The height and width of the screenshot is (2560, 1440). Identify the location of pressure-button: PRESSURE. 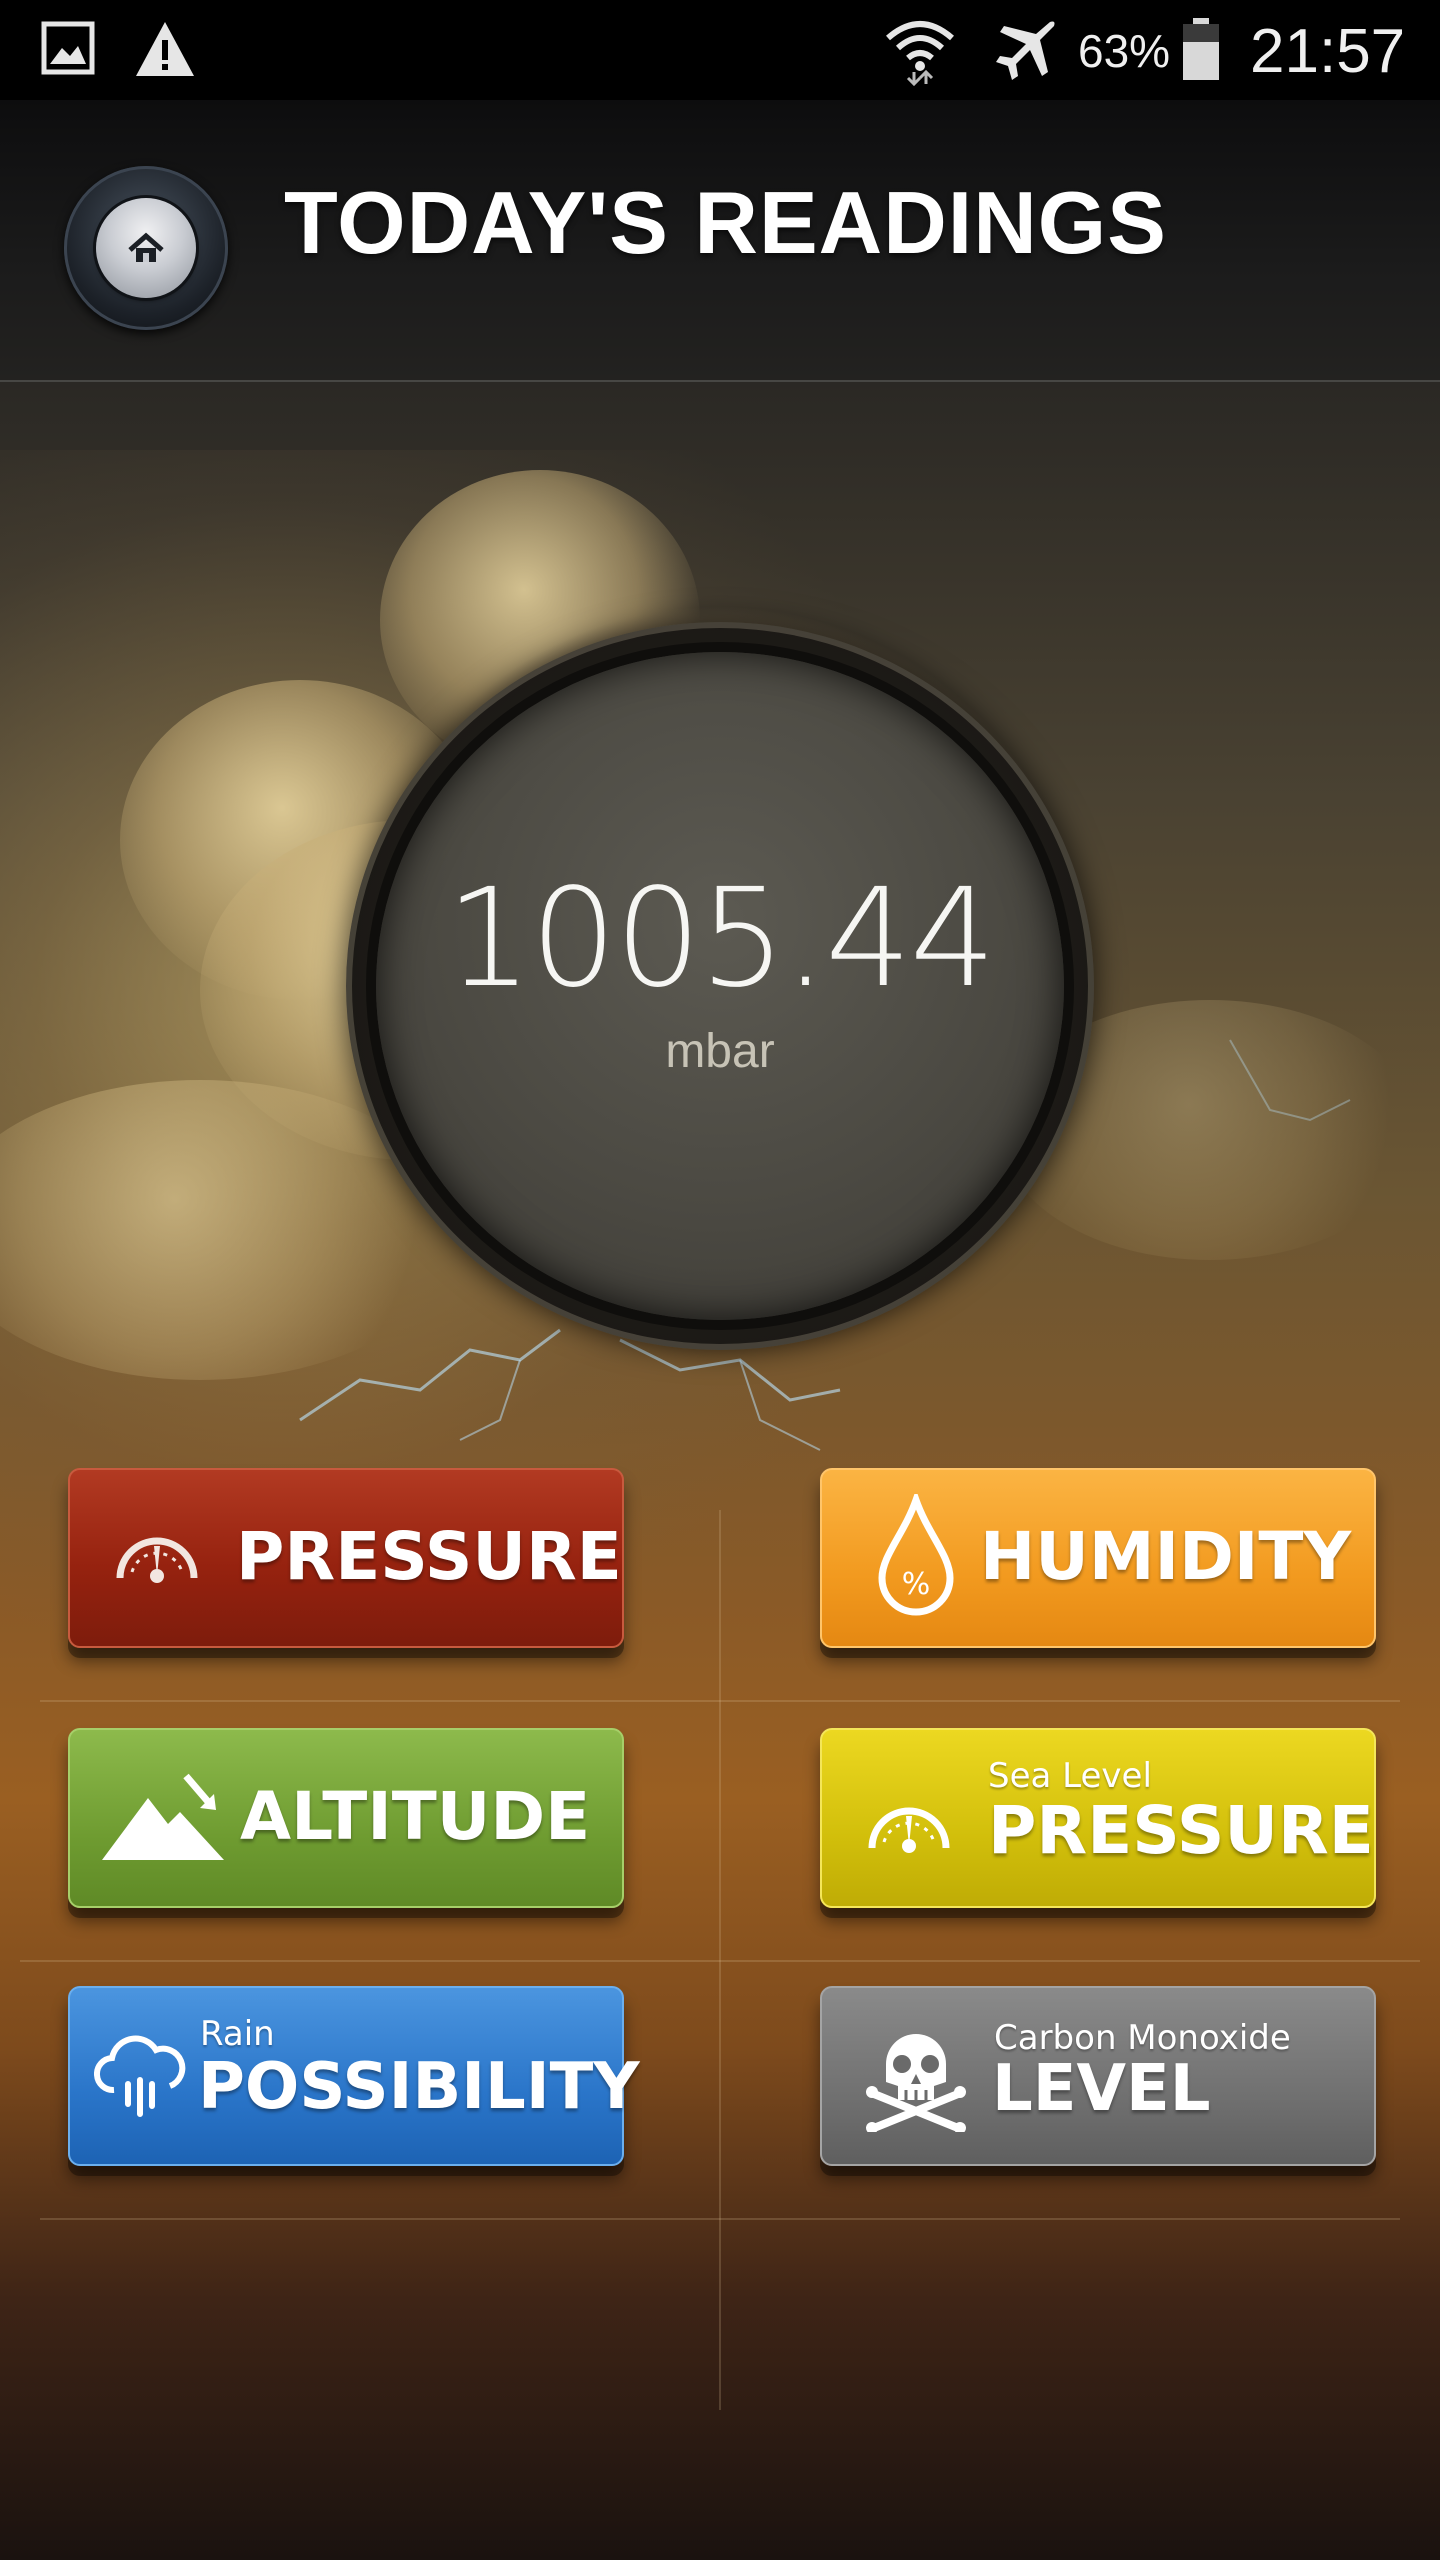
(346, 1558).